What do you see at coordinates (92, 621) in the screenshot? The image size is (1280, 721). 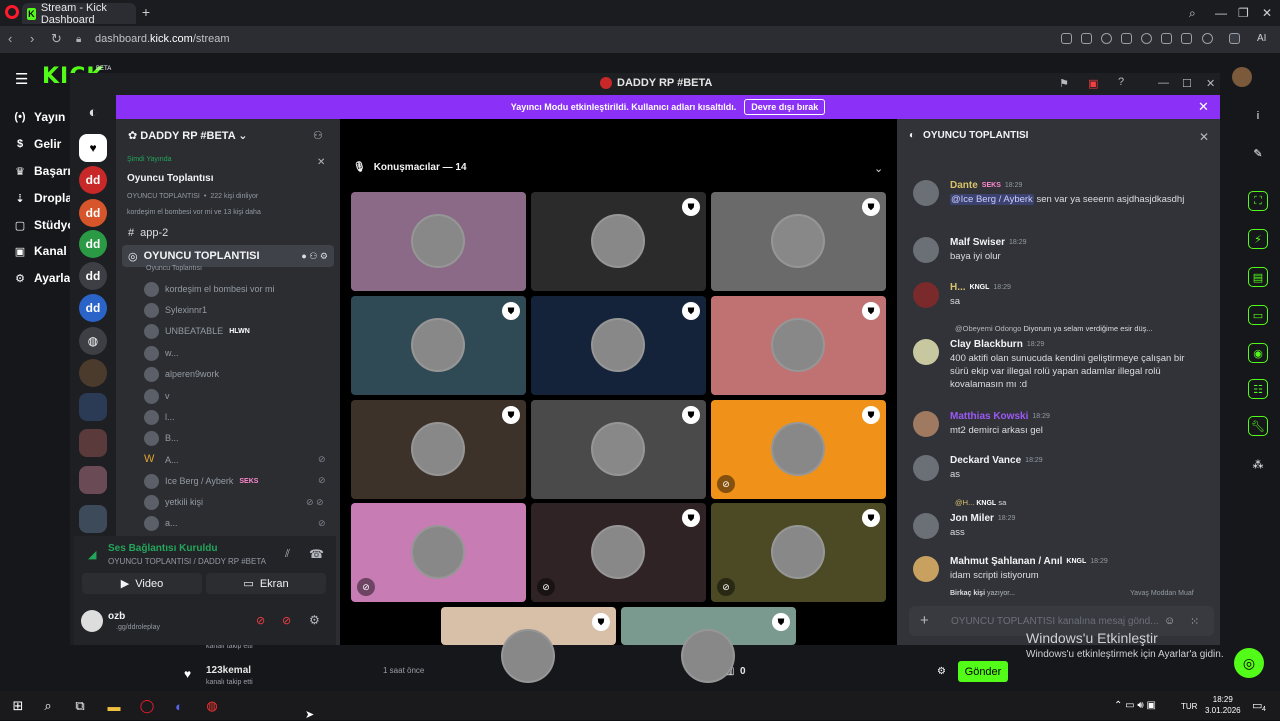 I see `user-avatar` at bounding box center [92, 621].